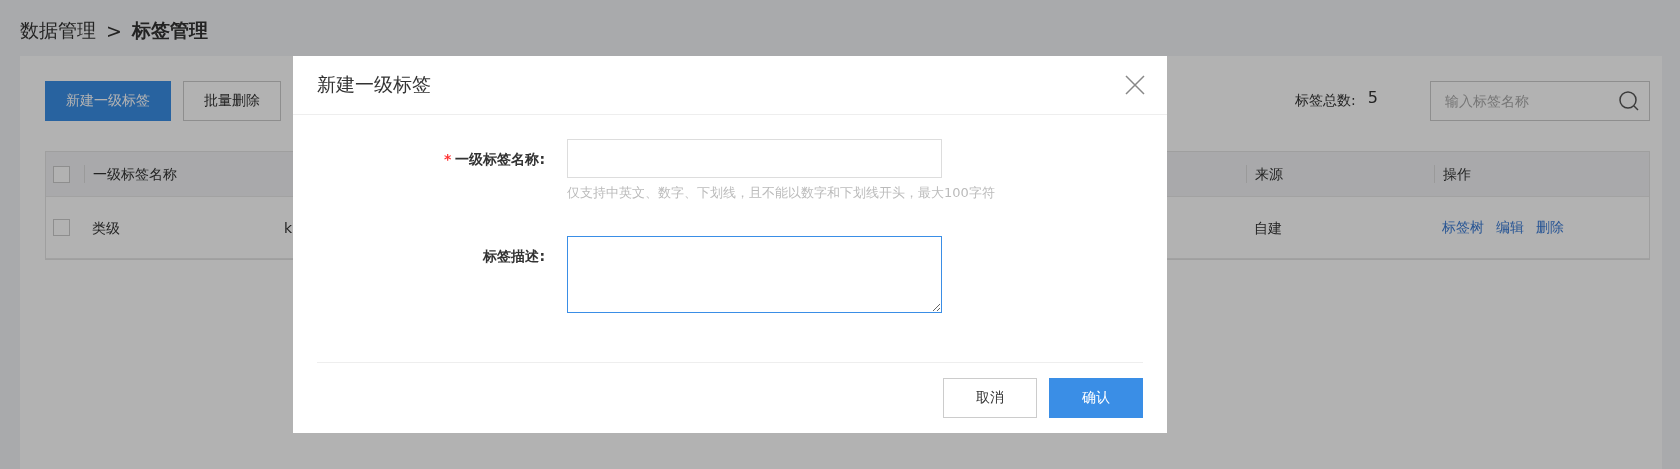 This screenshot has height=469, width=1680. What do you see at coordinates (61, 174) in the screenshot?
I see `select-all-checkbox` at bounding box center [61, 174].